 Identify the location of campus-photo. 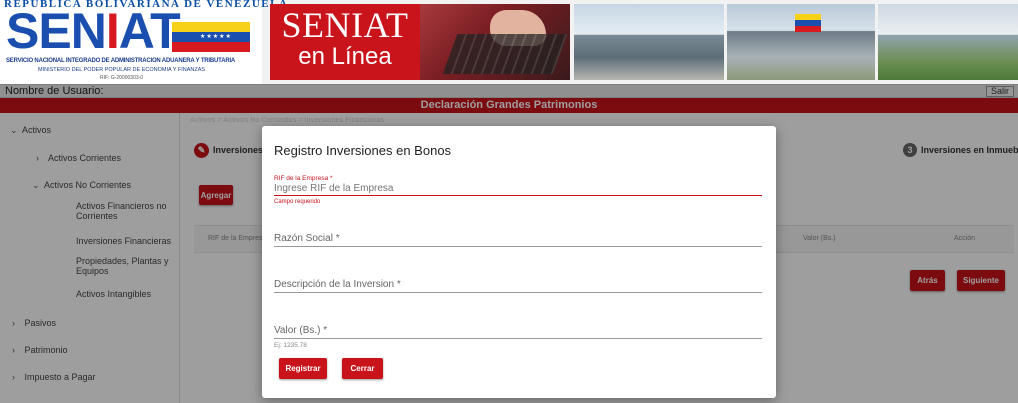
(948, 42).